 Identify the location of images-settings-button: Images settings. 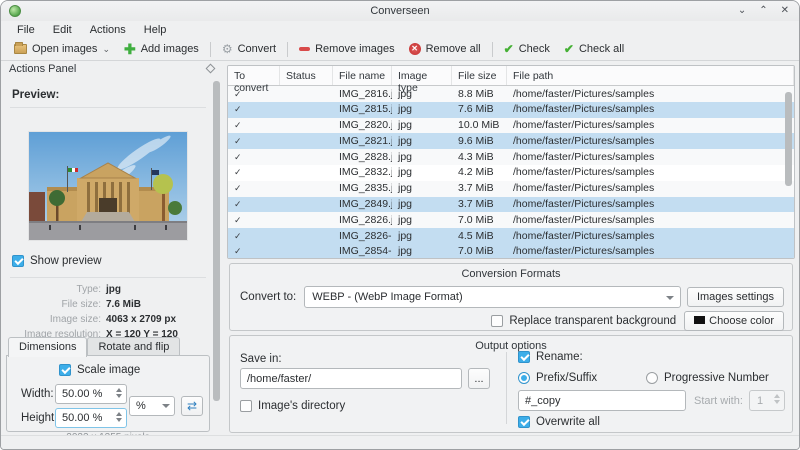
(735, 297).